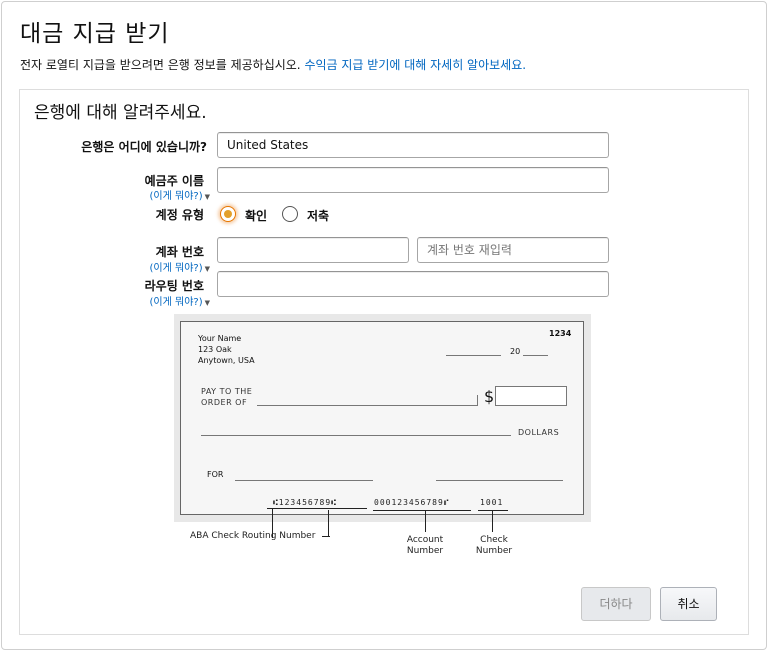  Describe the element at coordinates (492, 521) in the screenshot. I see `check-pointer-line` at that location.